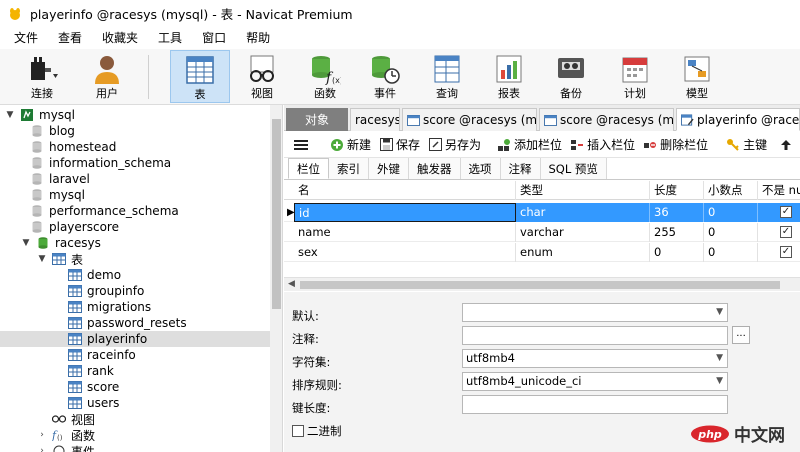  What do you see at coordinates (301, 145) in the screenshot?
I see `hamburger-menu-button` at bounding box center [301, 145].